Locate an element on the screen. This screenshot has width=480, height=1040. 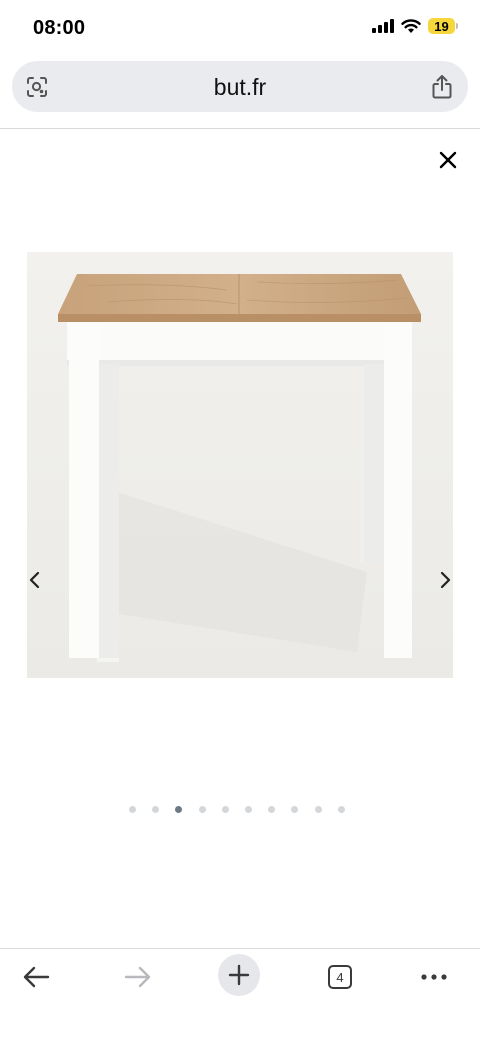
address-bar: but.fr is located at coordinates (240, 86).